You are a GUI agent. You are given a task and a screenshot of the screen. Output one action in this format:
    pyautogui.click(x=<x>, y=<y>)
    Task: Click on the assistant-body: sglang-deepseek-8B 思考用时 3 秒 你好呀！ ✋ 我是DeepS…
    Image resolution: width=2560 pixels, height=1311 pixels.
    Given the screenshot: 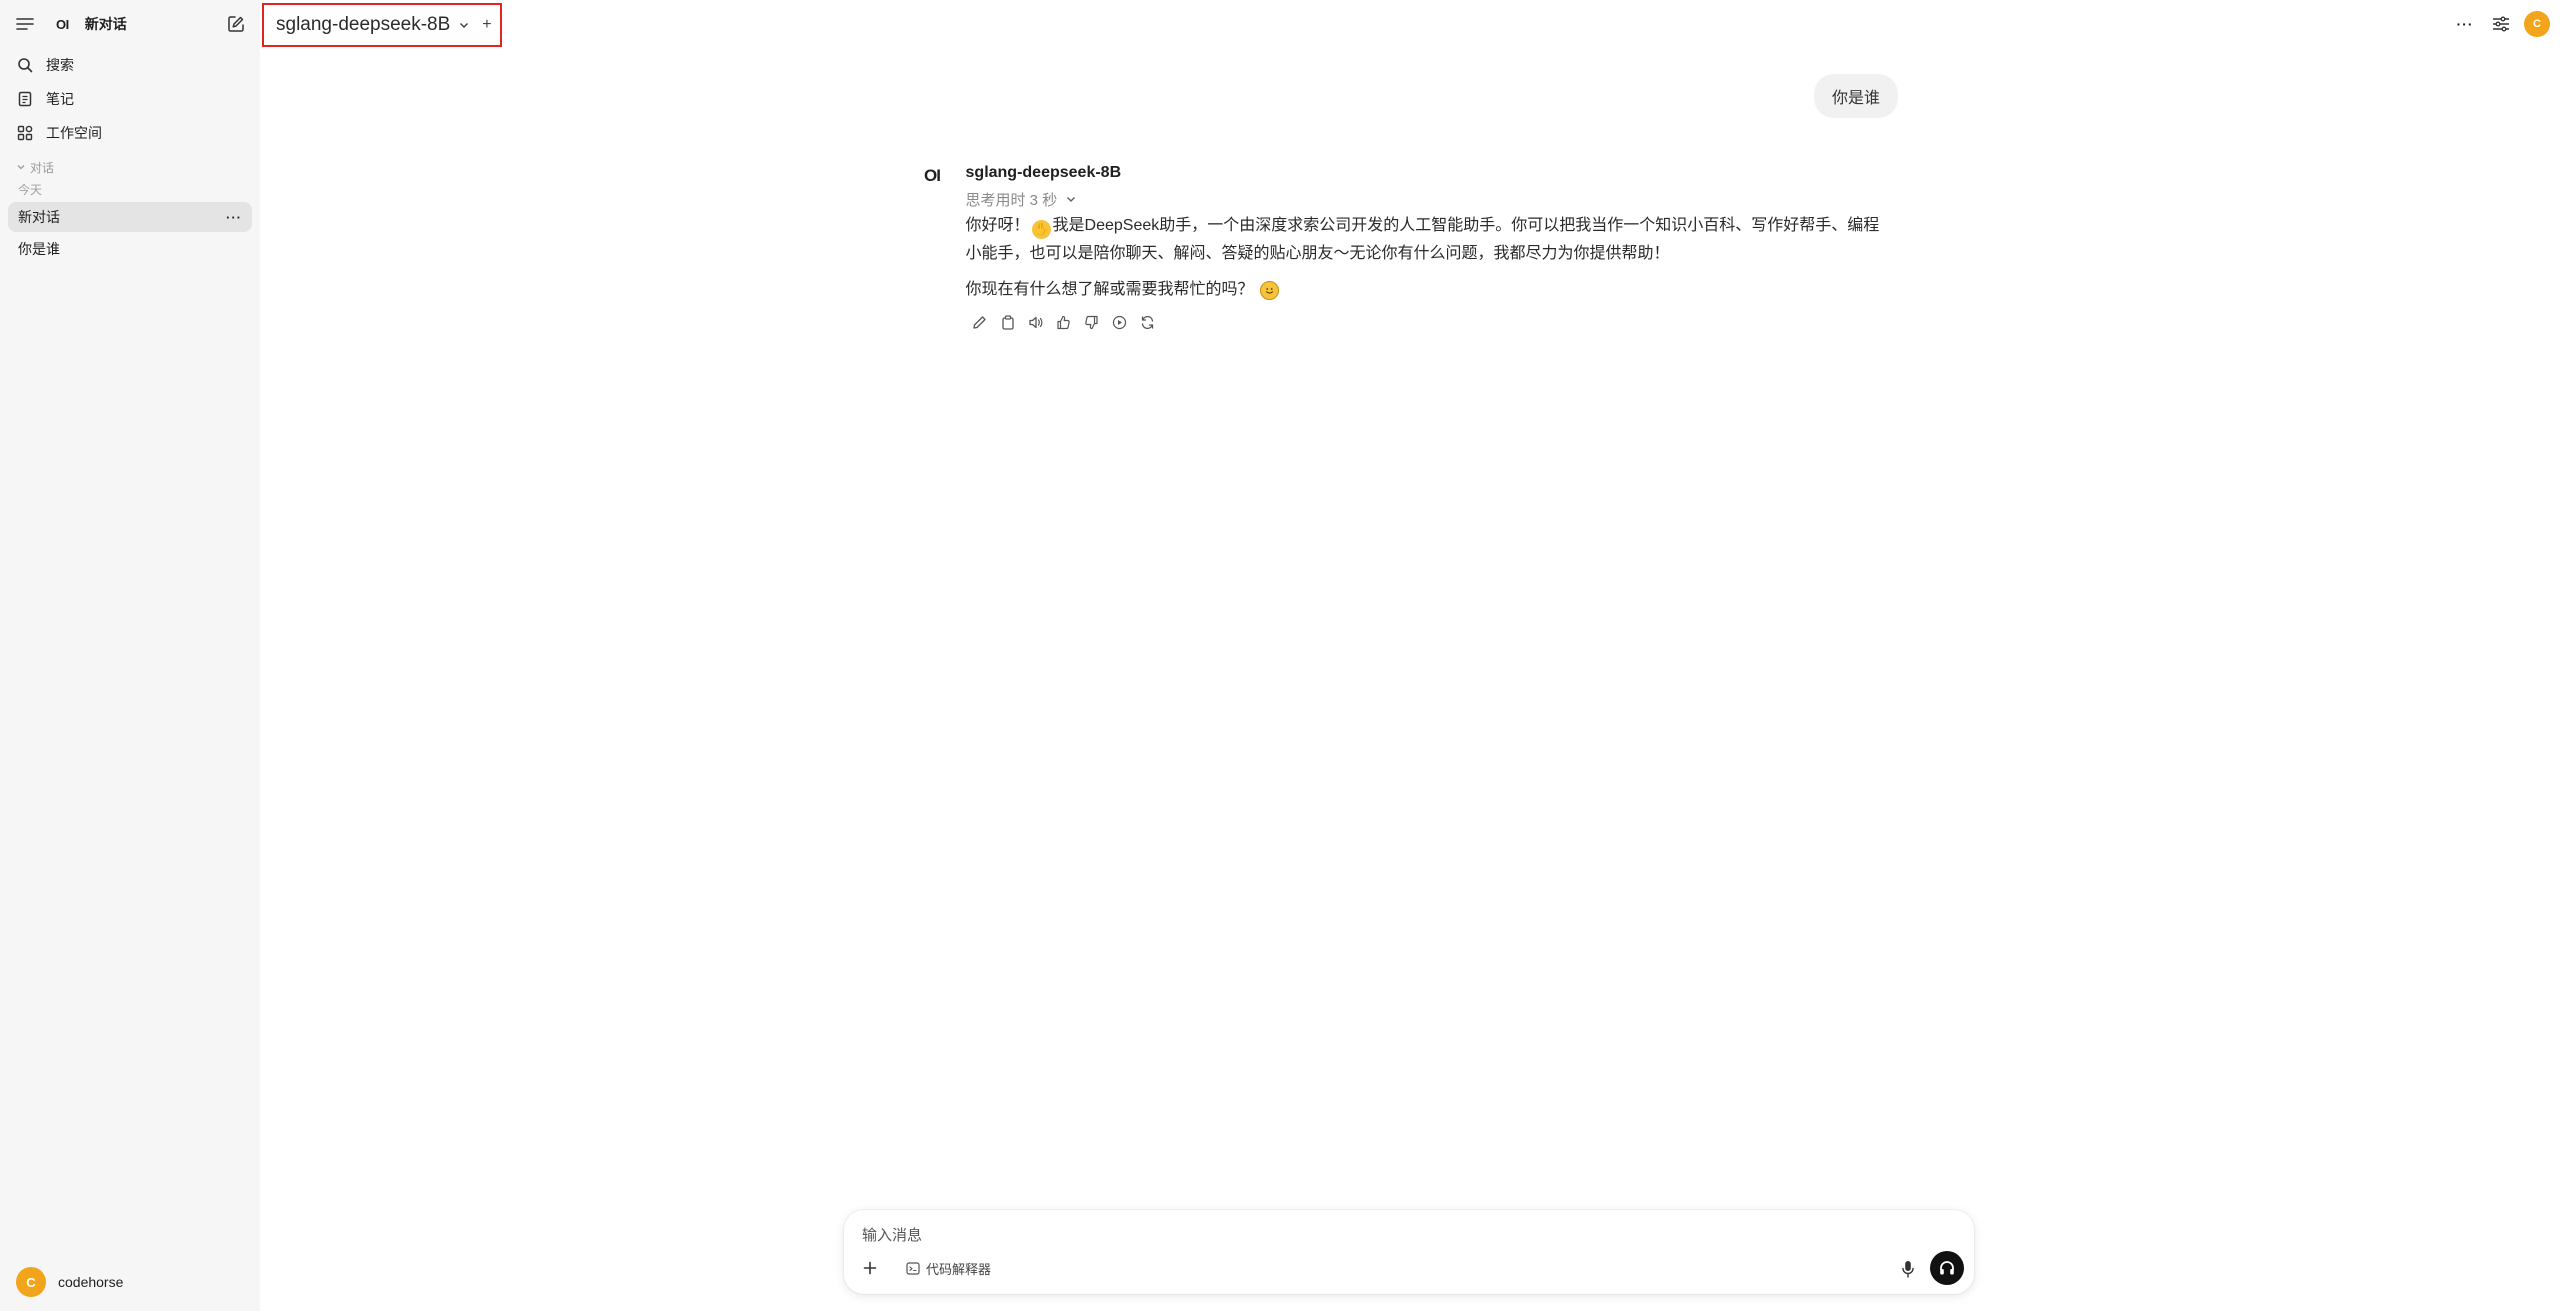 What is the action you would take?
    pyautogui.click(x=1425, y=250)
    